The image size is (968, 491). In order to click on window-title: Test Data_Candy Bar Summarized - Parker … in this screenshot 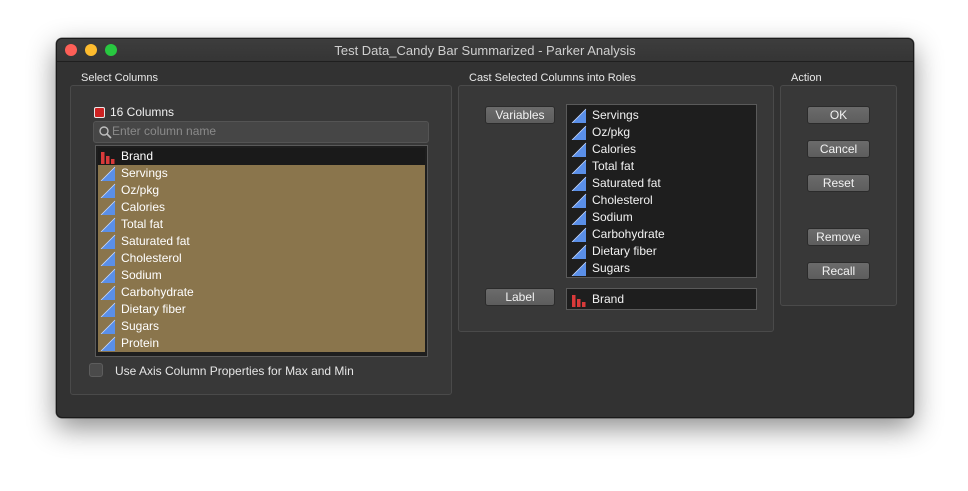, I will do `click(485, 50)`.